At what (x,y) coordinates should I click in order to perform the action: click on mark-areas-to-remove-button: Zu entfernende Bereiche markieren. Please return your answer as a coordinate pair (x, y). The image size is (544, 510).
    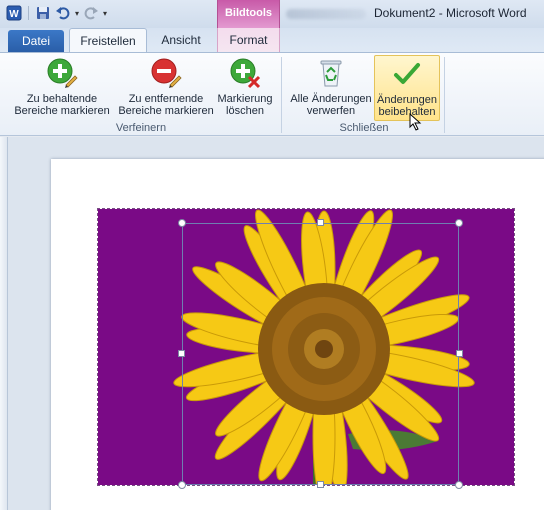
    Looking at the image, I should click on (166, 88).